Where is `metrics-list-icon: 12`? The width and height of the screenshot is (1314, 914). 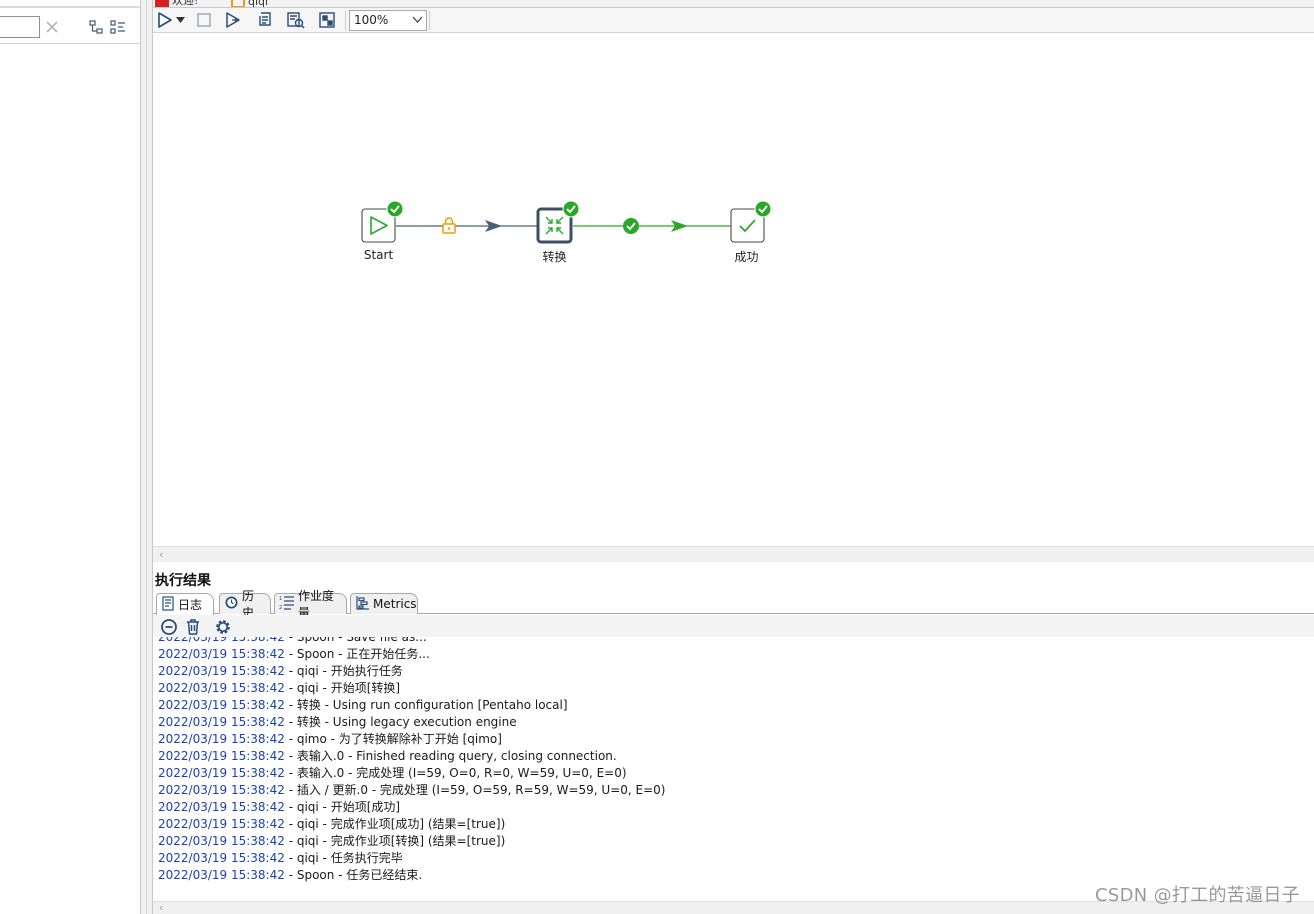 metrics-list-icon: 12 is located at coordinates (287, 604).